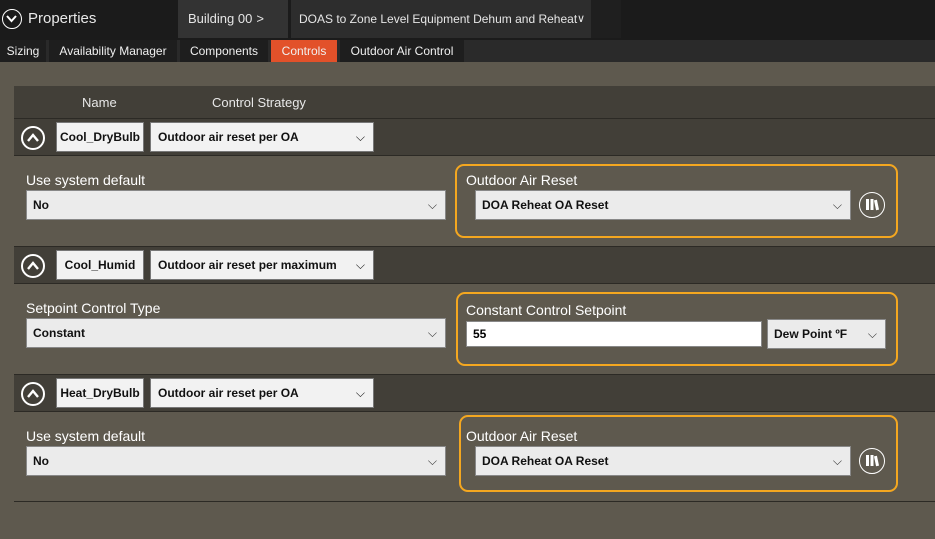  What do you see at coordinates (100, 393) in the screenshot?
I see `group-name: Heat_DryBulb` at bounding box center [100, 393].